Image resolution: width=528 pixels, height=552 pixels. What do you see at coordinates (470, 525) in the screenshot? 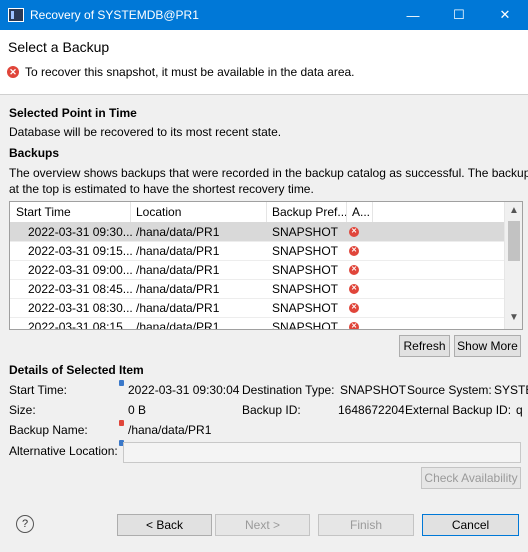
I see `cancel-button: Cancel` at bounding box center [470, 525].